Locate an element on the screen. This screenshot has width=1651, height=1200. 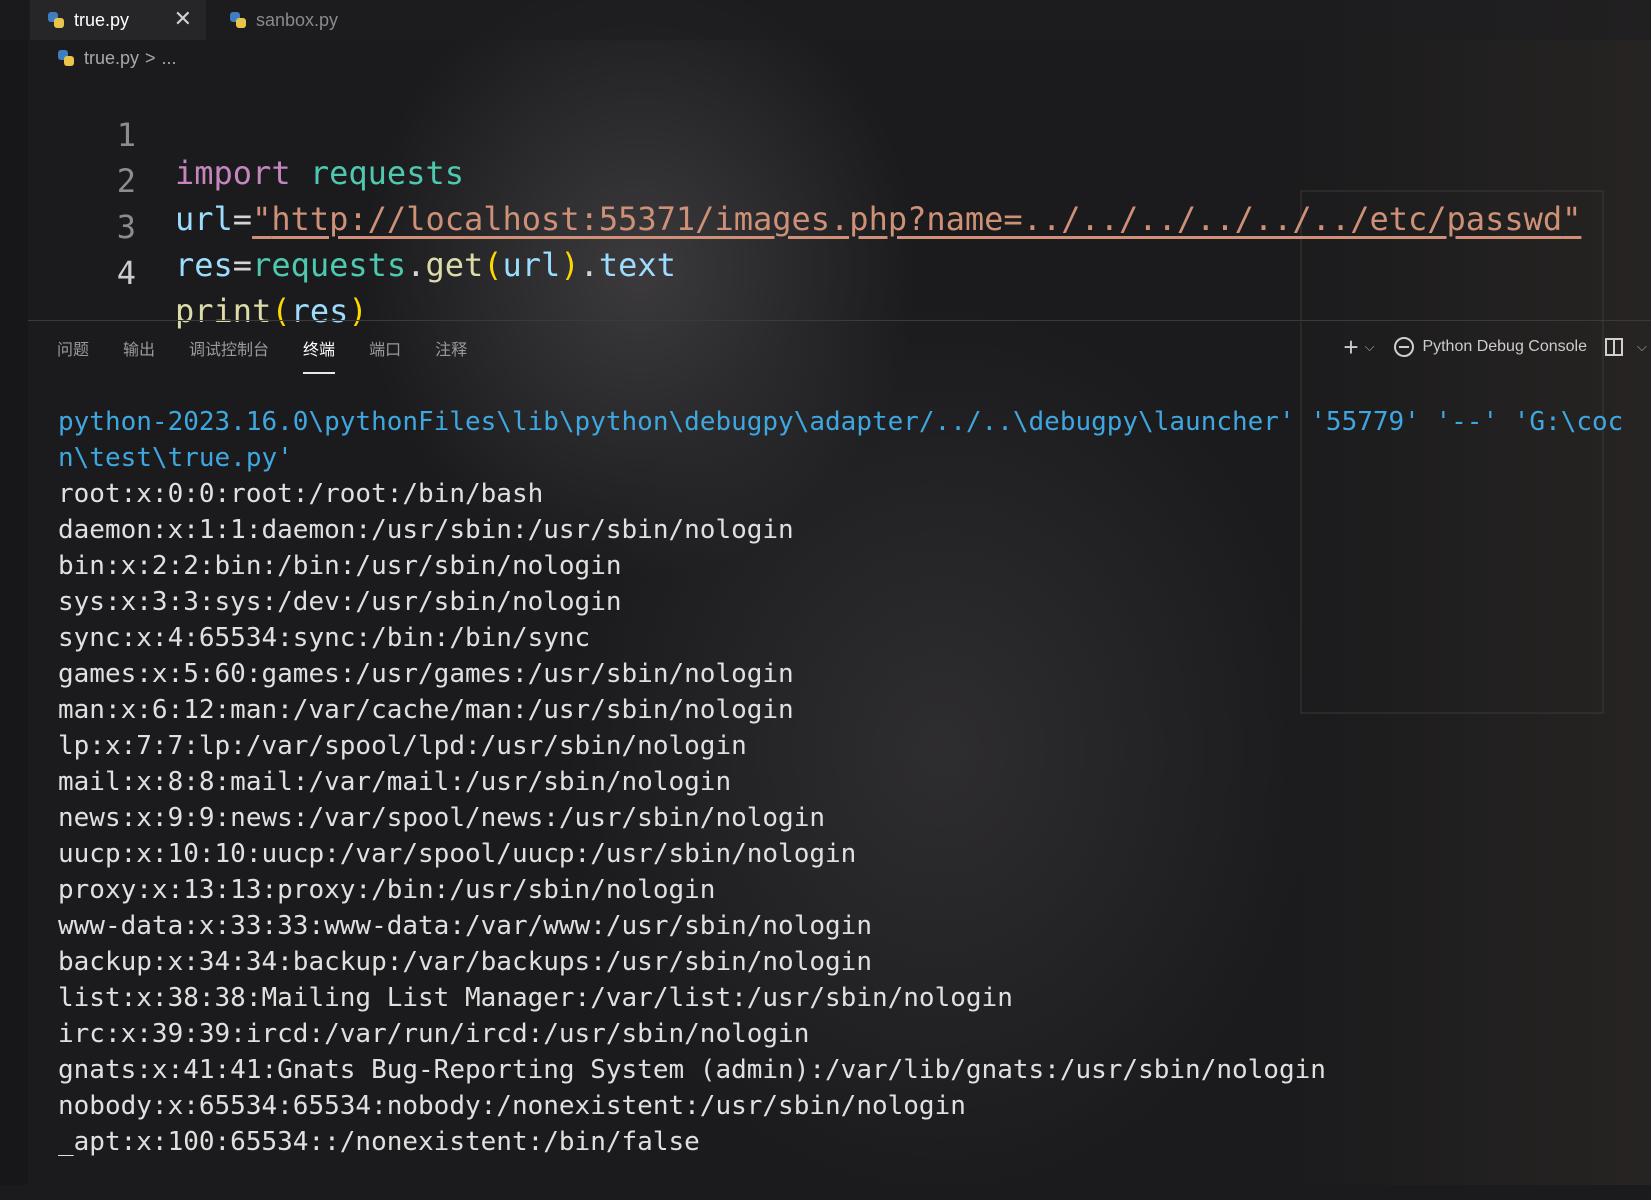
tab-true-py: true.py ✕ is located at coordinates (118, 20).